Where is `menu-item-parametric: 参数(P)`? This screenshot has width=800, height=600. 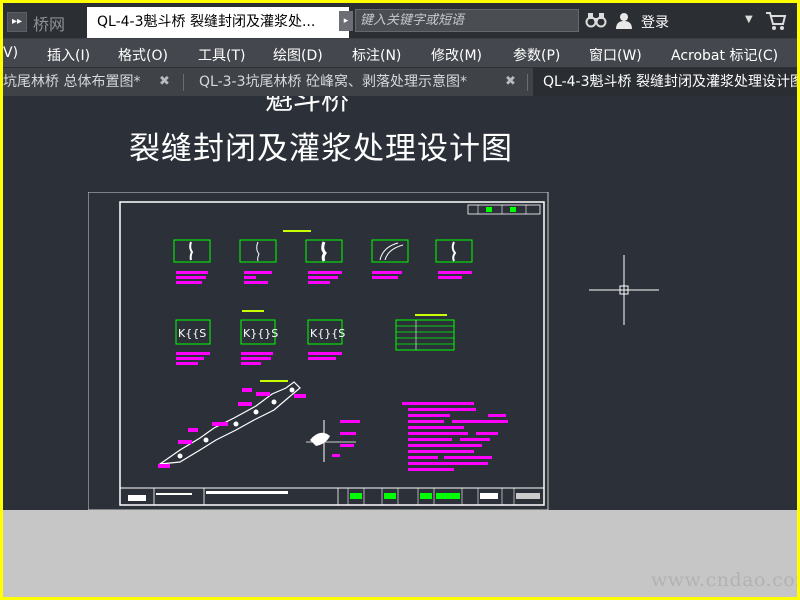 menu-item-parametric: 参数(P) is located at coordinates (536, 55).